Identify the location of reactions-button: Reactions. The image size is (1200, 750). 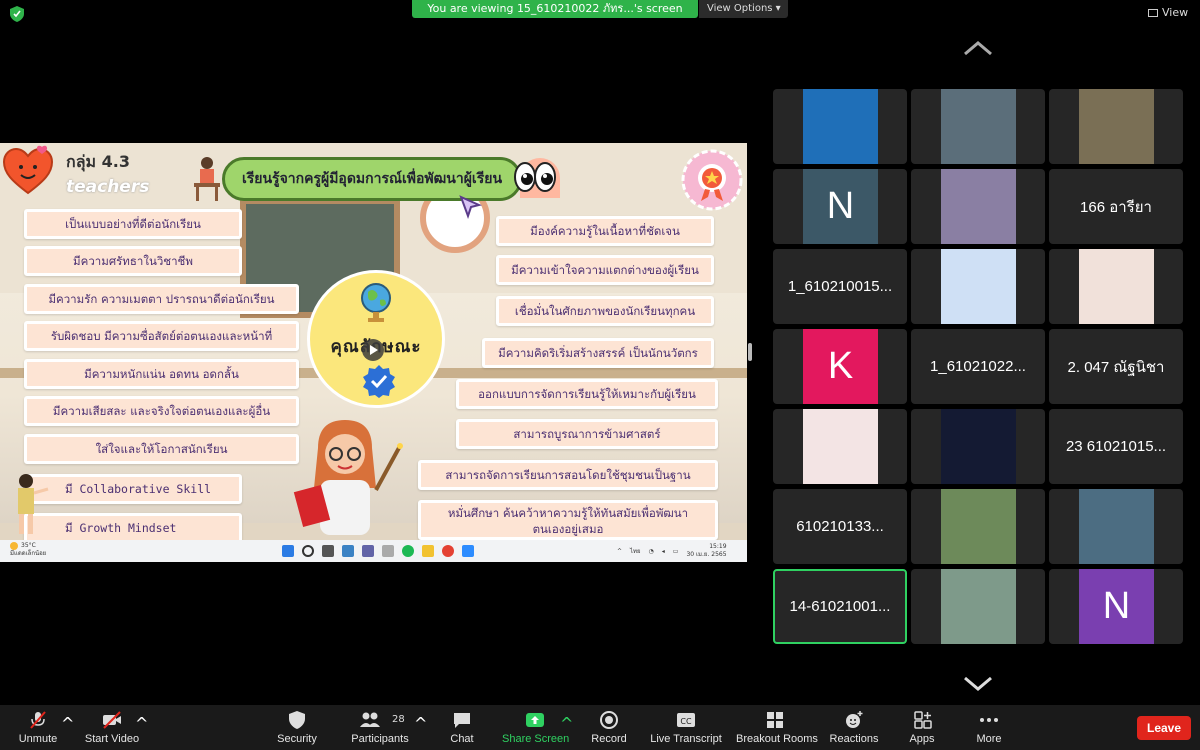
(854, 727).